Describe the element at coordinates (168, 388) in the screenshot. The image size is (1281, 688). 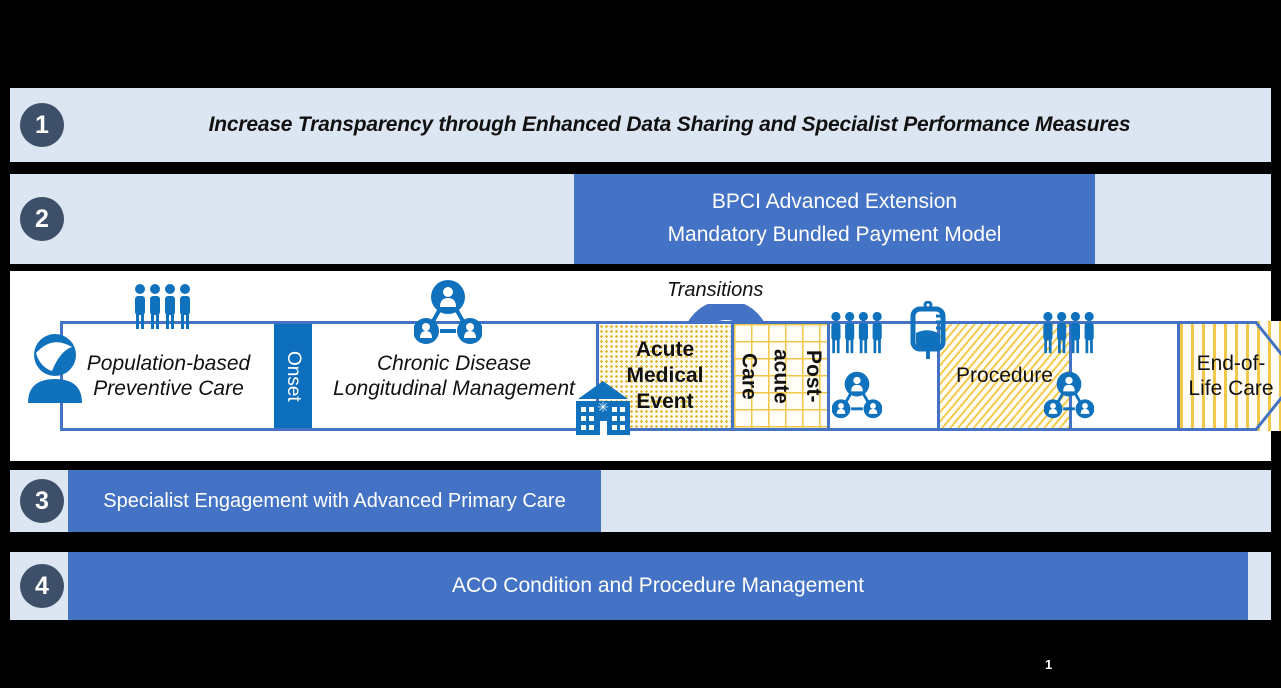
I see `population-label-line2: Preventive Care` at that location.